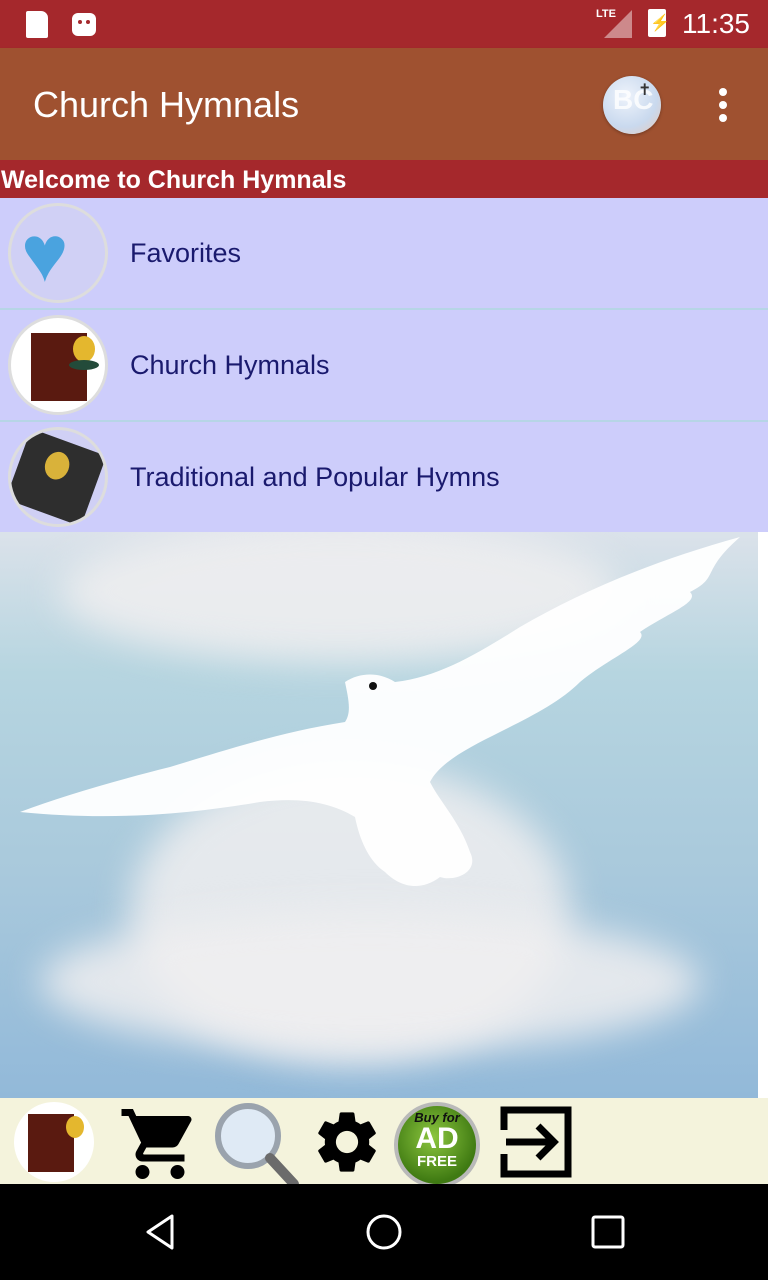  What do you see at coordinates (436, 1161) in the screenshot?
I see `ad-free-bottom-text: FREE` at bounding box center [436, 1161].